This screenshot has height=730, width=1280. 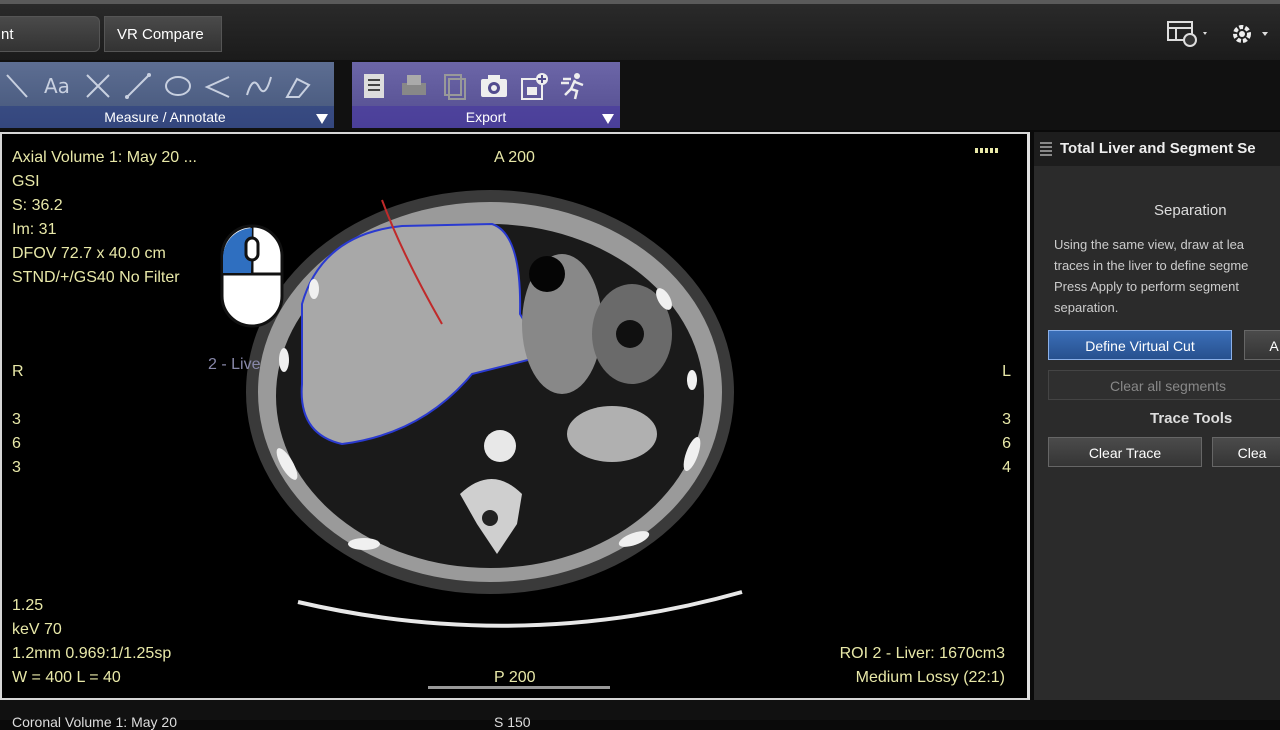 I want to click on svg-text: Aa, so click(x=57, y=86).